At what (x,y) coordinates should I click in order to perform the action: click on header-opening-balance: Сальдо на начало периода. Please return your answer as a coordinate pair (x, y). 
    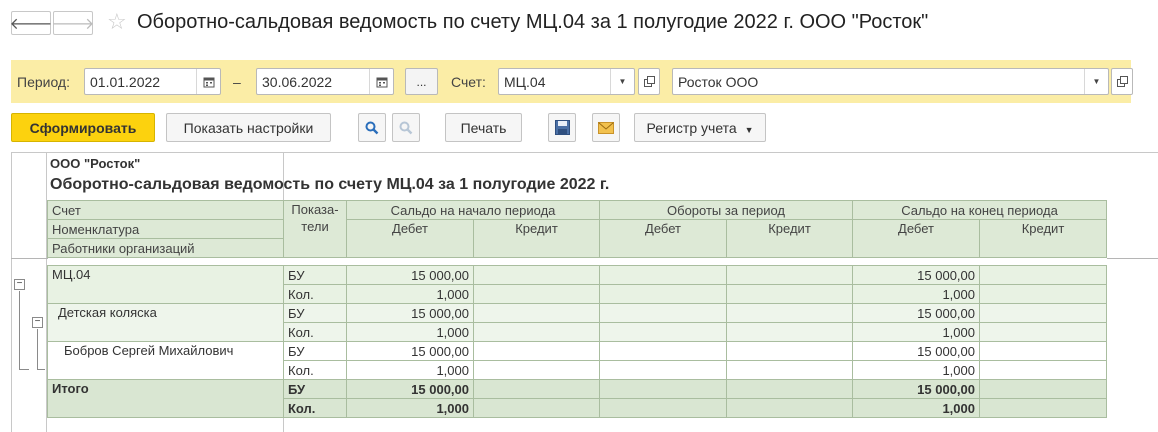
    Looking at the image, I should click on (473, 210).